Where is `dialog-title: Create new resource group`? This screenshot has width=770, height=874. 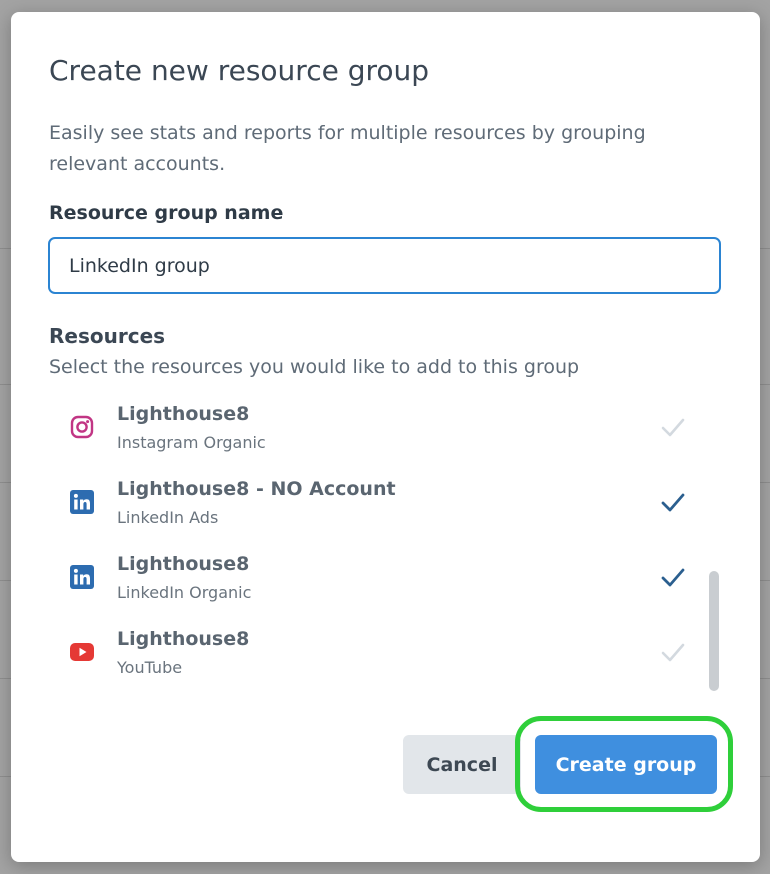 dialog-title: Create new resource group is located at coordinates (239, 70).